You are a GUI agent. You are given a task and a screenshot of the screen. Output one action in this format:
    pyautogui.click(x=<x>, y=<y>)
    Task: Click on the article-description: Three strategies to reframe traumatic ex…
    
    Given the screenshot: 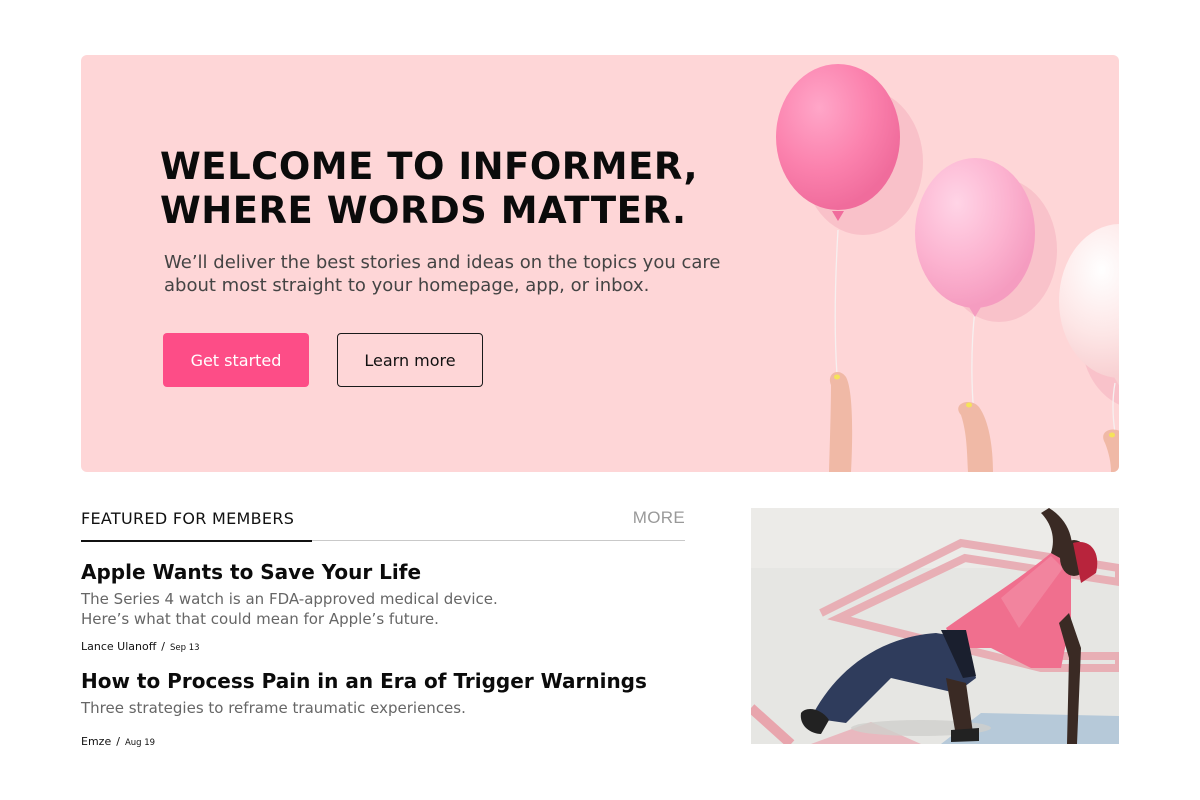 What is the action you would take?
    pyautogui.click(x=391, y=708)
    